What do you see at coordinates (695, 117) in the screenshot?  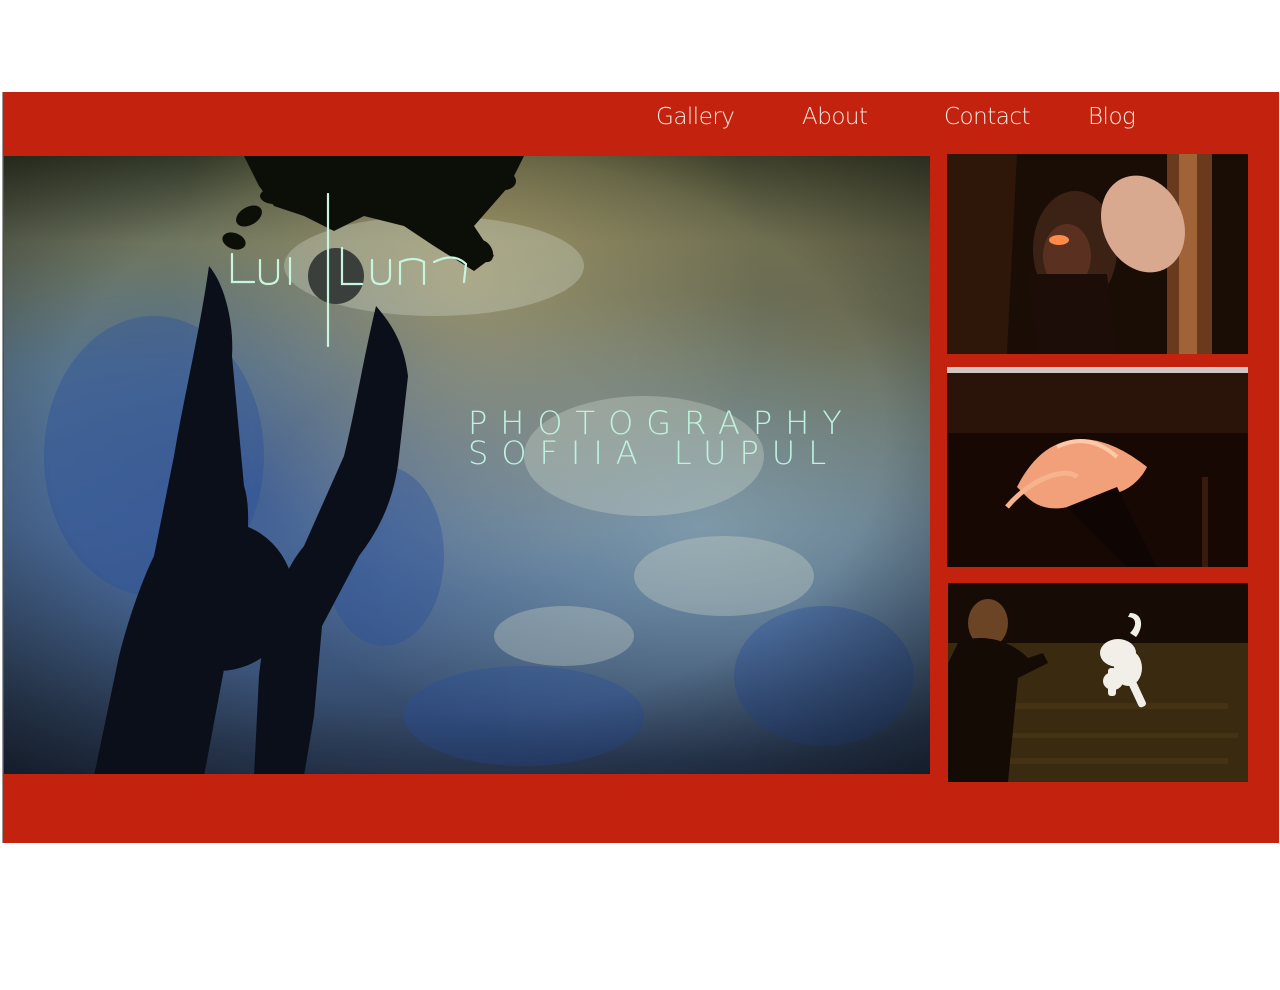 I see `nav-gallery-link: Gallery` at bounding box center [695, 117].